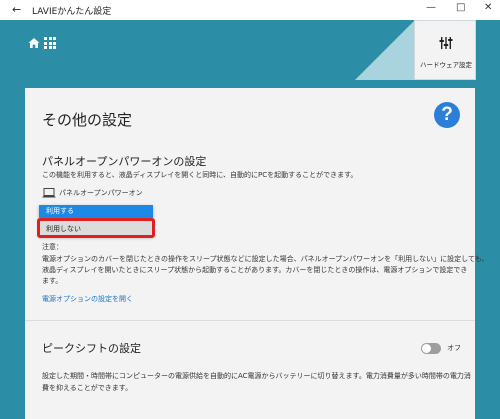  What do you see at coordinates (87, 120) in the screenshot?
I see `page-title: その他の設定` at bounding box center [87, 120].